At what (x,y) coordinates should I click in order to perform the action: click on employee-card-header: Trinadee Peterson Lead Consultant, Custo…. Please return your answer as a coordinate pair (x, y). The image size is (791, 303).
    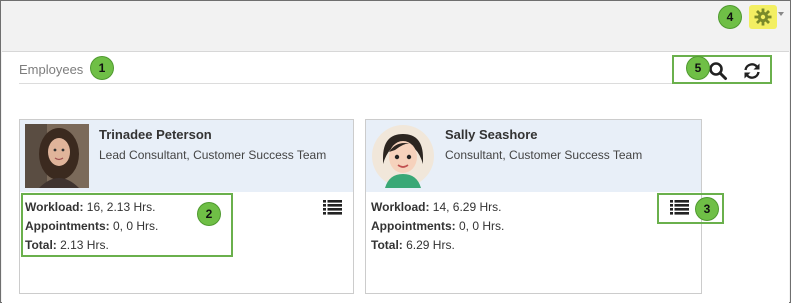
    Looking at the image, I should click on (186, 156).